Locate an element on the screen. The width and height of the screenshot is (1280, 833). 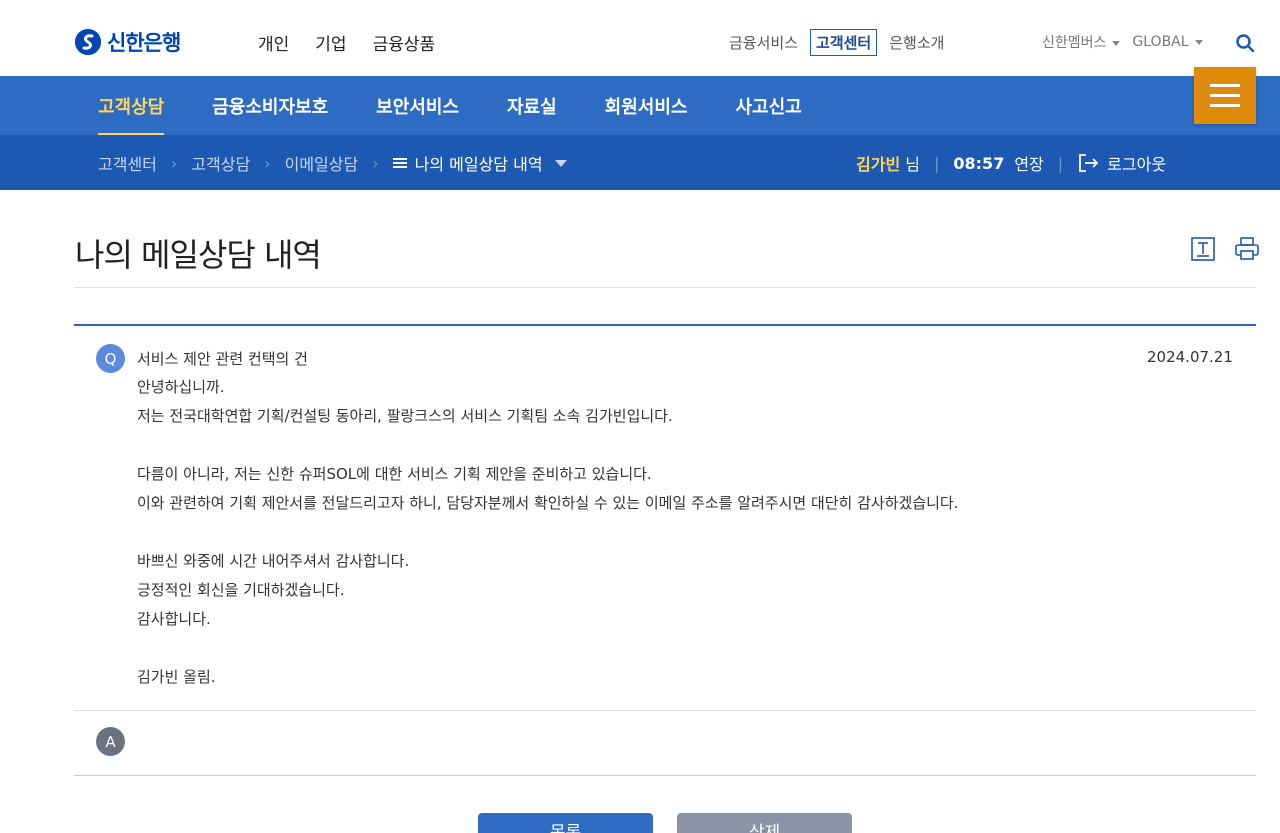
logout-button: 로그아웃 is located at coordinates (1121, 163).